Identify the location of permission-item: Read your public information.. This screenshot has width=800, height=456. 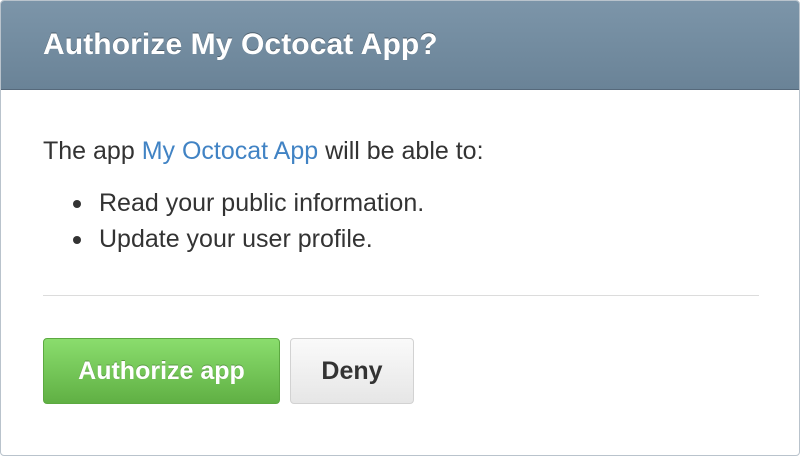
(400, 203).